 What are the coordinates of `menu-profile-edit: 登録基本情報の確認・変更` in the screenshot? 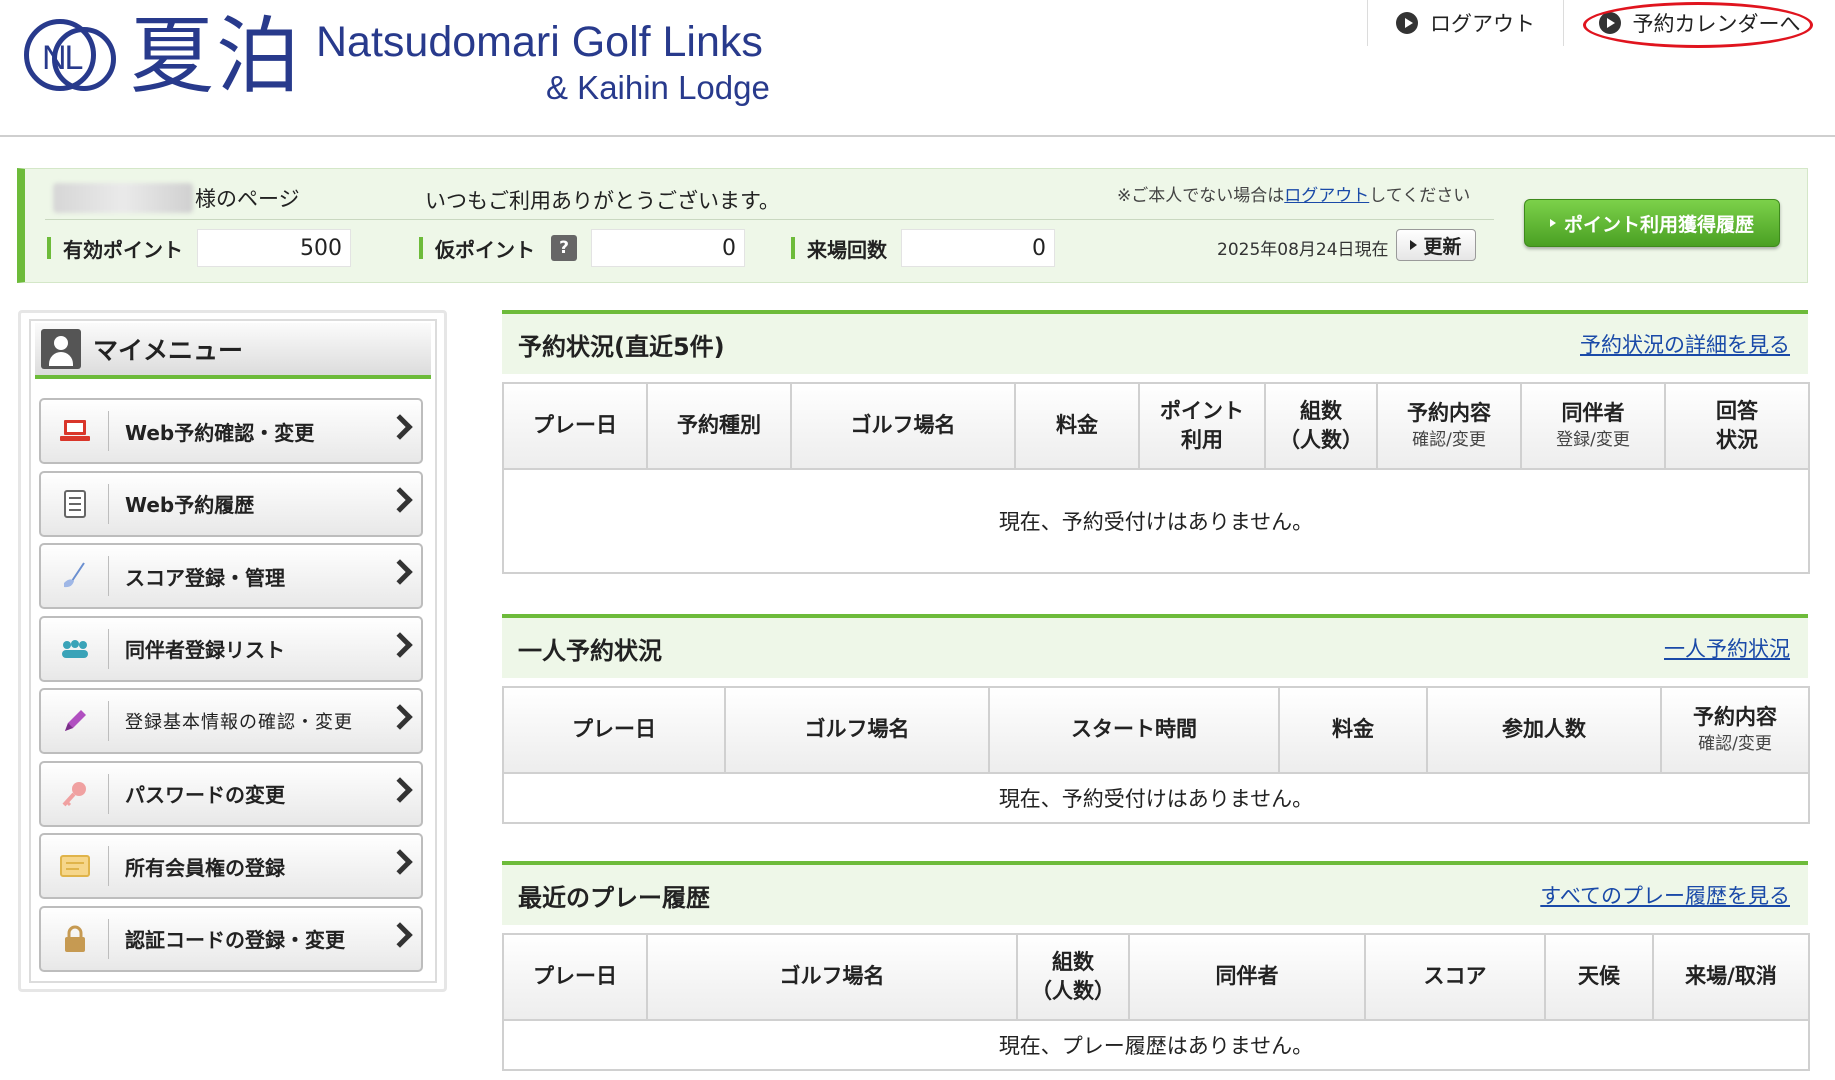 It's located at (231, 721).